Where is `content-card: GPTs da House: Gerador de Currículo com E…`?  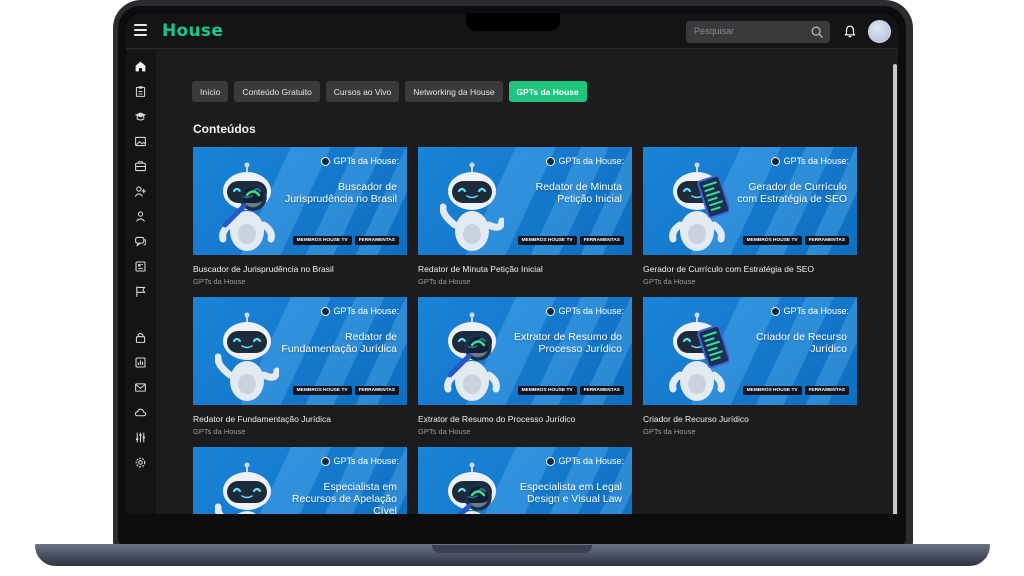
content-card: GPTs da House: Gerador de Currículo com E… is located at coordinates (750, 216).